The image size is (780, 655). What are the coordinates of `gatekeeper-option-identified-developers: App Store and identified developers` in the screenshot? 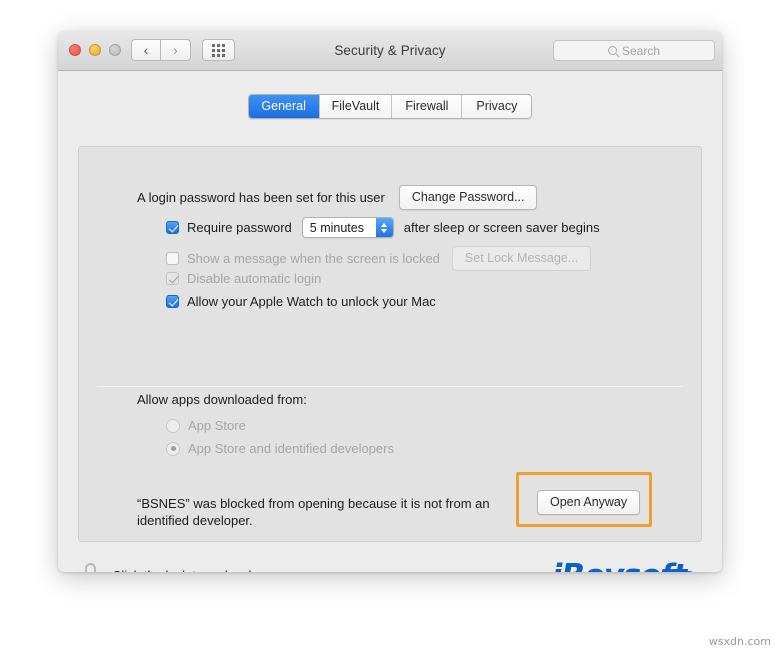 It's located at (280, 448).